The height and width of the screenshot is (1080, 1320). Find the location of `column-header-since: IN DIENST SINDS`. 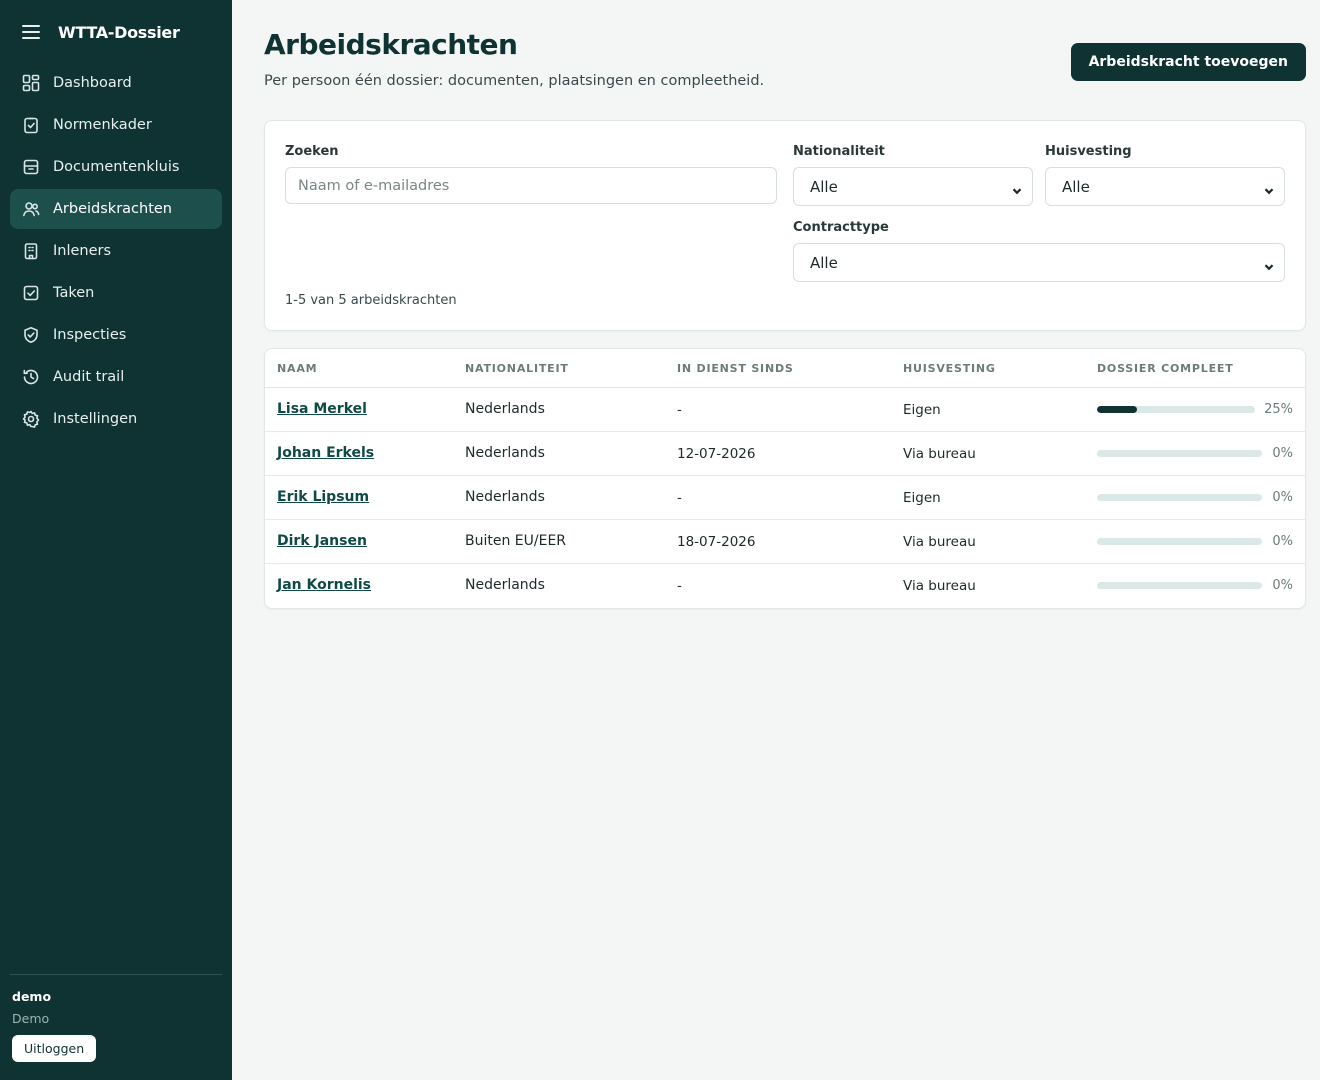

column-header-since: IN DIENST SINDS is located at coordinates (735, 368).